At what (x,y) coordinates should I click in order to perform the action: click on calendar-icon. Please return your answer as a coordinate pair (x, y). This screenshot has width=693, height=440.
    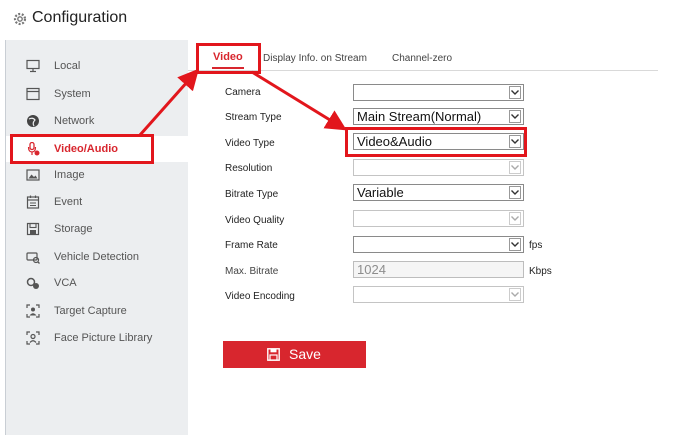
    Looking at the image, I should click on (33, 202).